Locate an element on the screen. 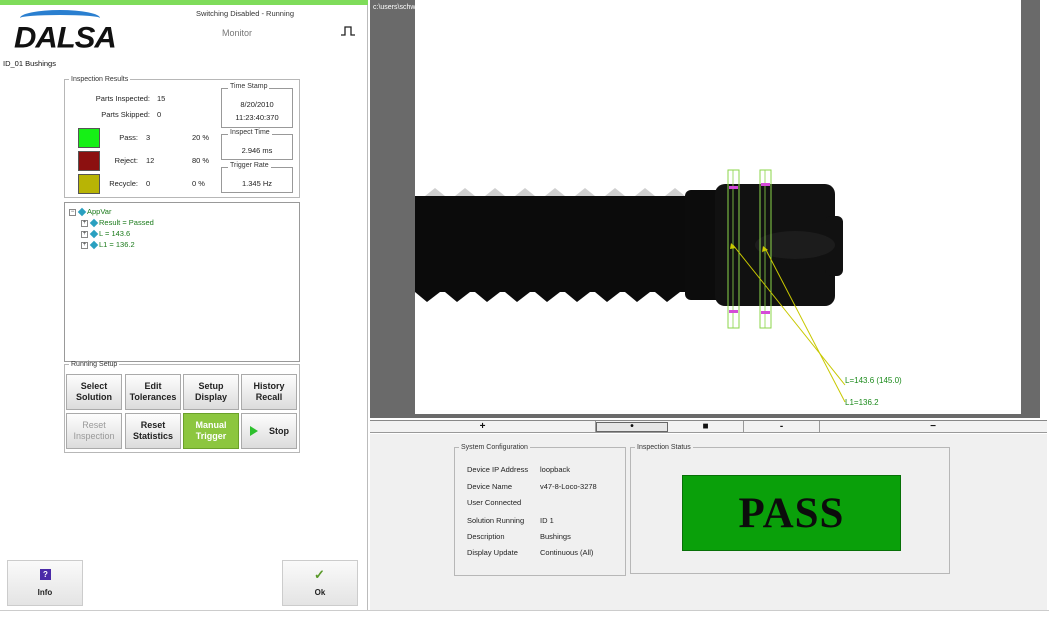  pass-percent: 20 % is located at coordinates (201, 137).